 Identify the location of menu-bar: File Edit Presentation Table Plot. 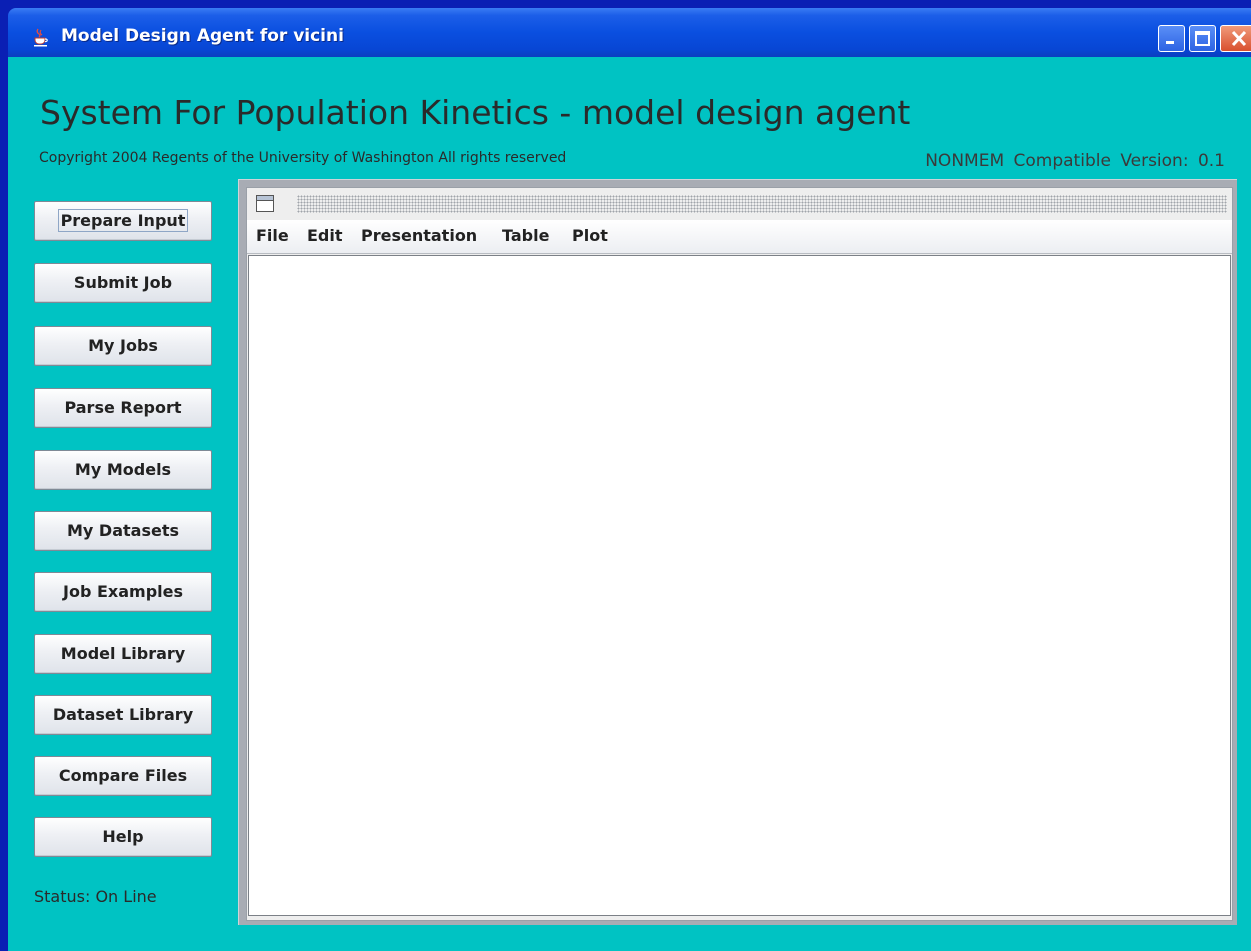
(739, 237).